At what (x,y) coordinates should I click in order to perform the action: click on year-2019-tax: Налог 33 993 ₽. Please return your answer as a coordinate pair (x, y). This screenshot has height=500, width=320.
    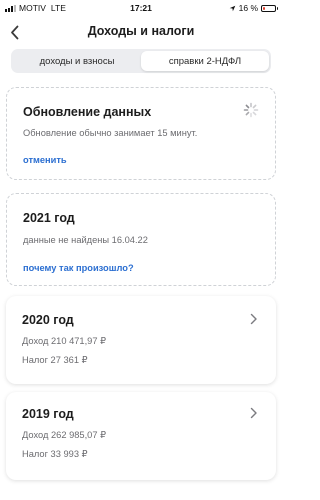
    Looking at the image, I should click on (55, 454).